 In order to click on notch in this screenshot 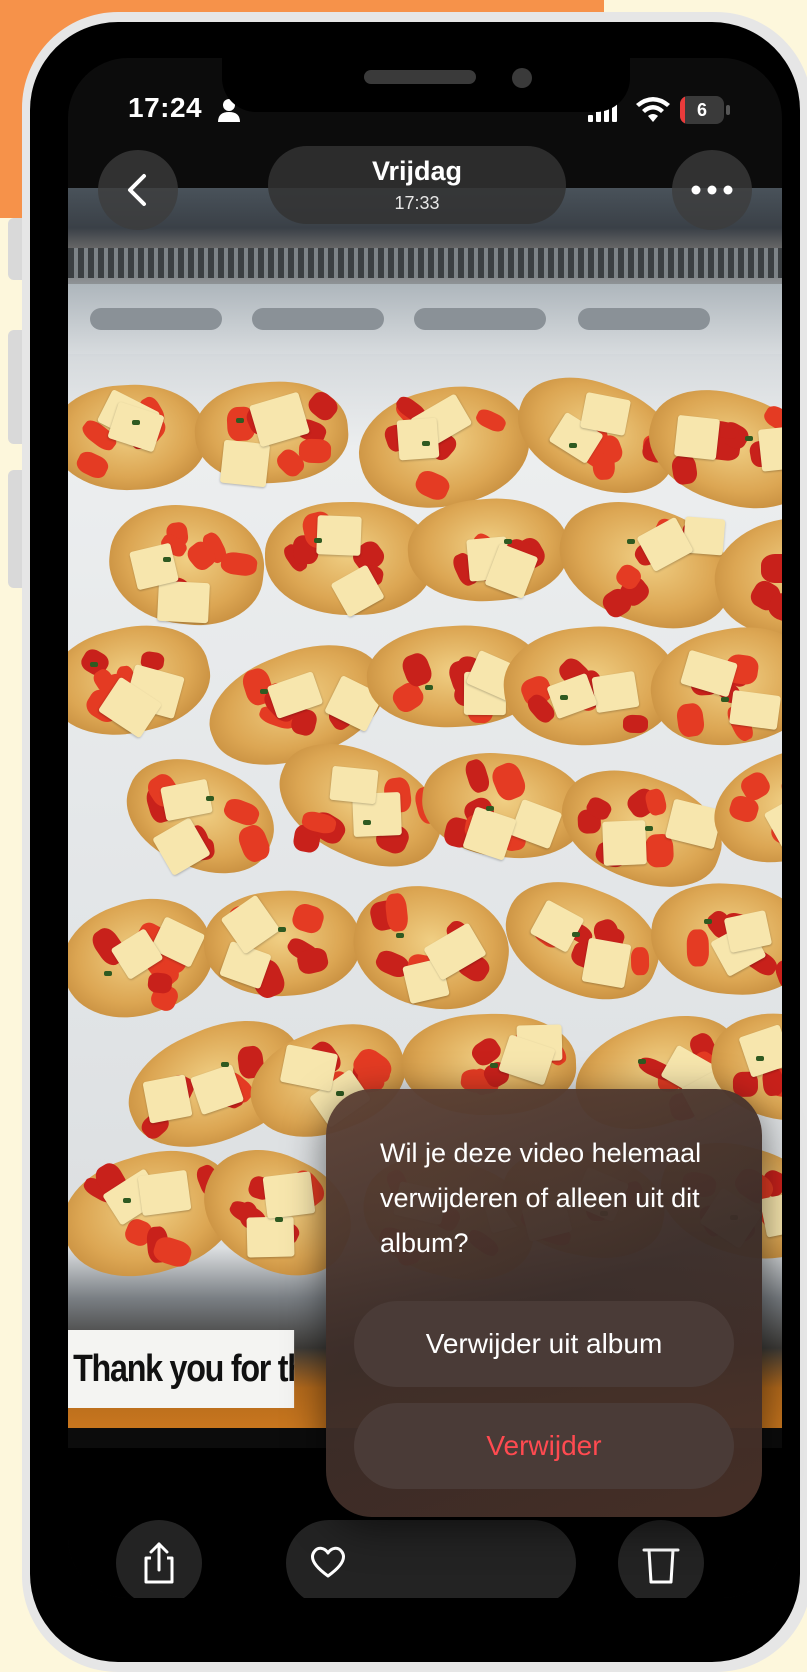, I will do `click(426, 84)`.